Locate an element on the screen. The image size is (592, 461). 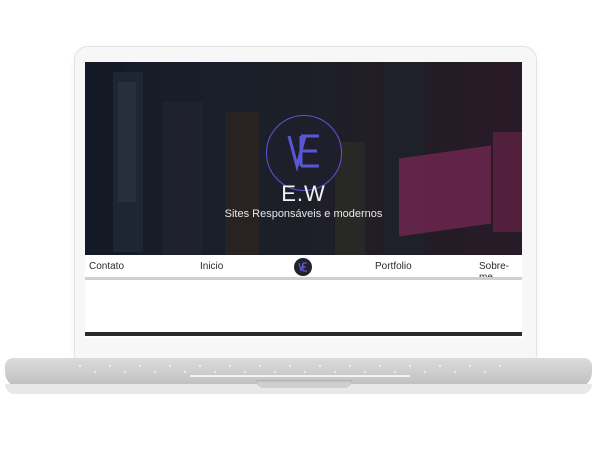
keyboard-dots is located at coordinates (290, 371).